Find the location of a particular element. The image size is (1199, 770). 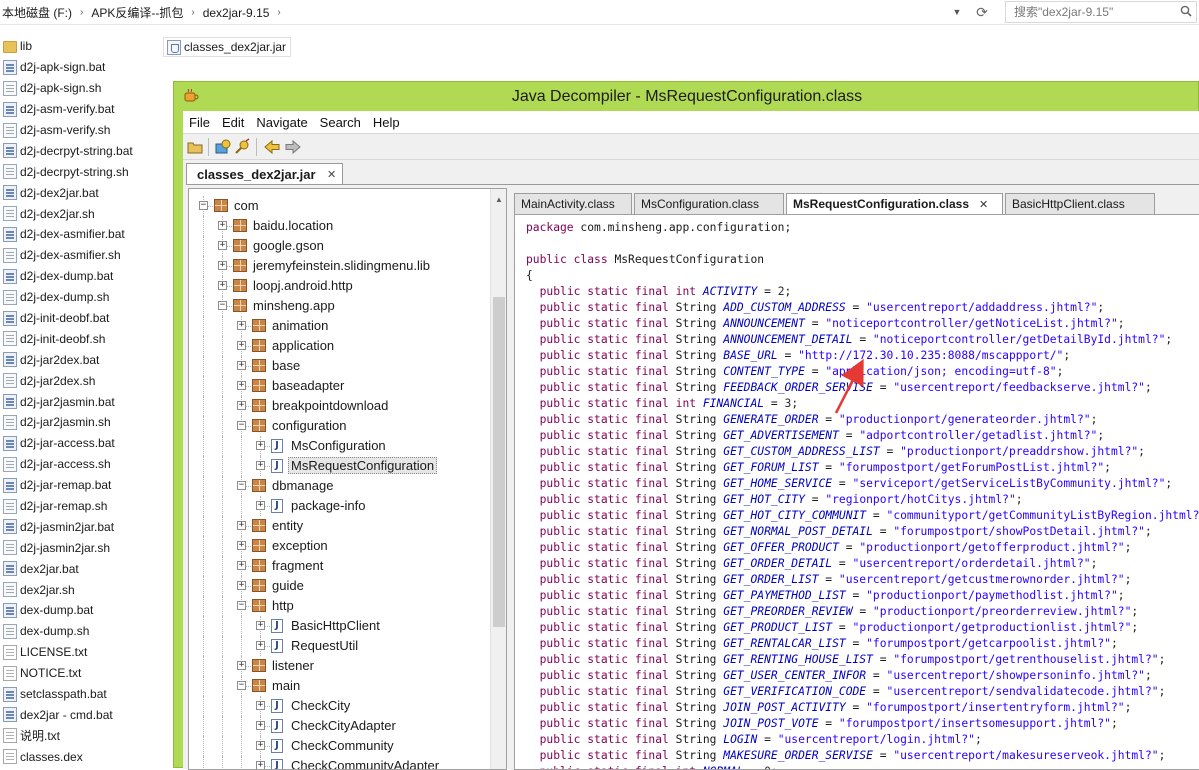

file-item: d2j-jar-access.sh is located at coordinates (80, 464).